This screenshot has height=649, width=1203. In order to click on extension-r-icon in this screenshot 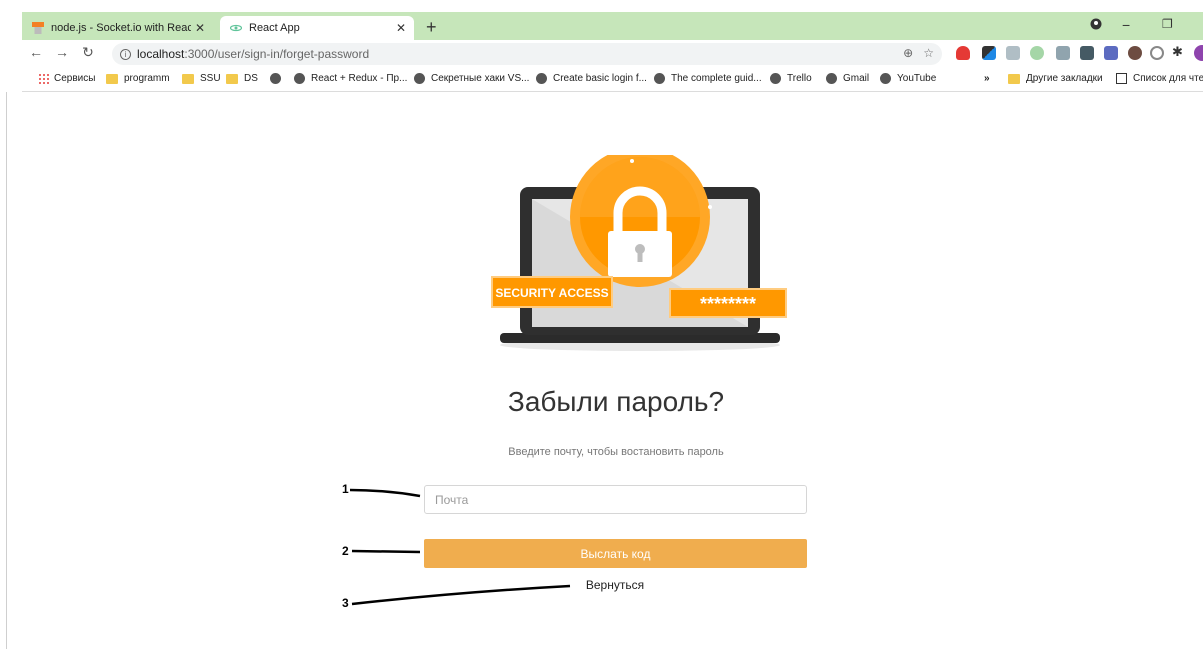, I will do `click(1087, 53)`.